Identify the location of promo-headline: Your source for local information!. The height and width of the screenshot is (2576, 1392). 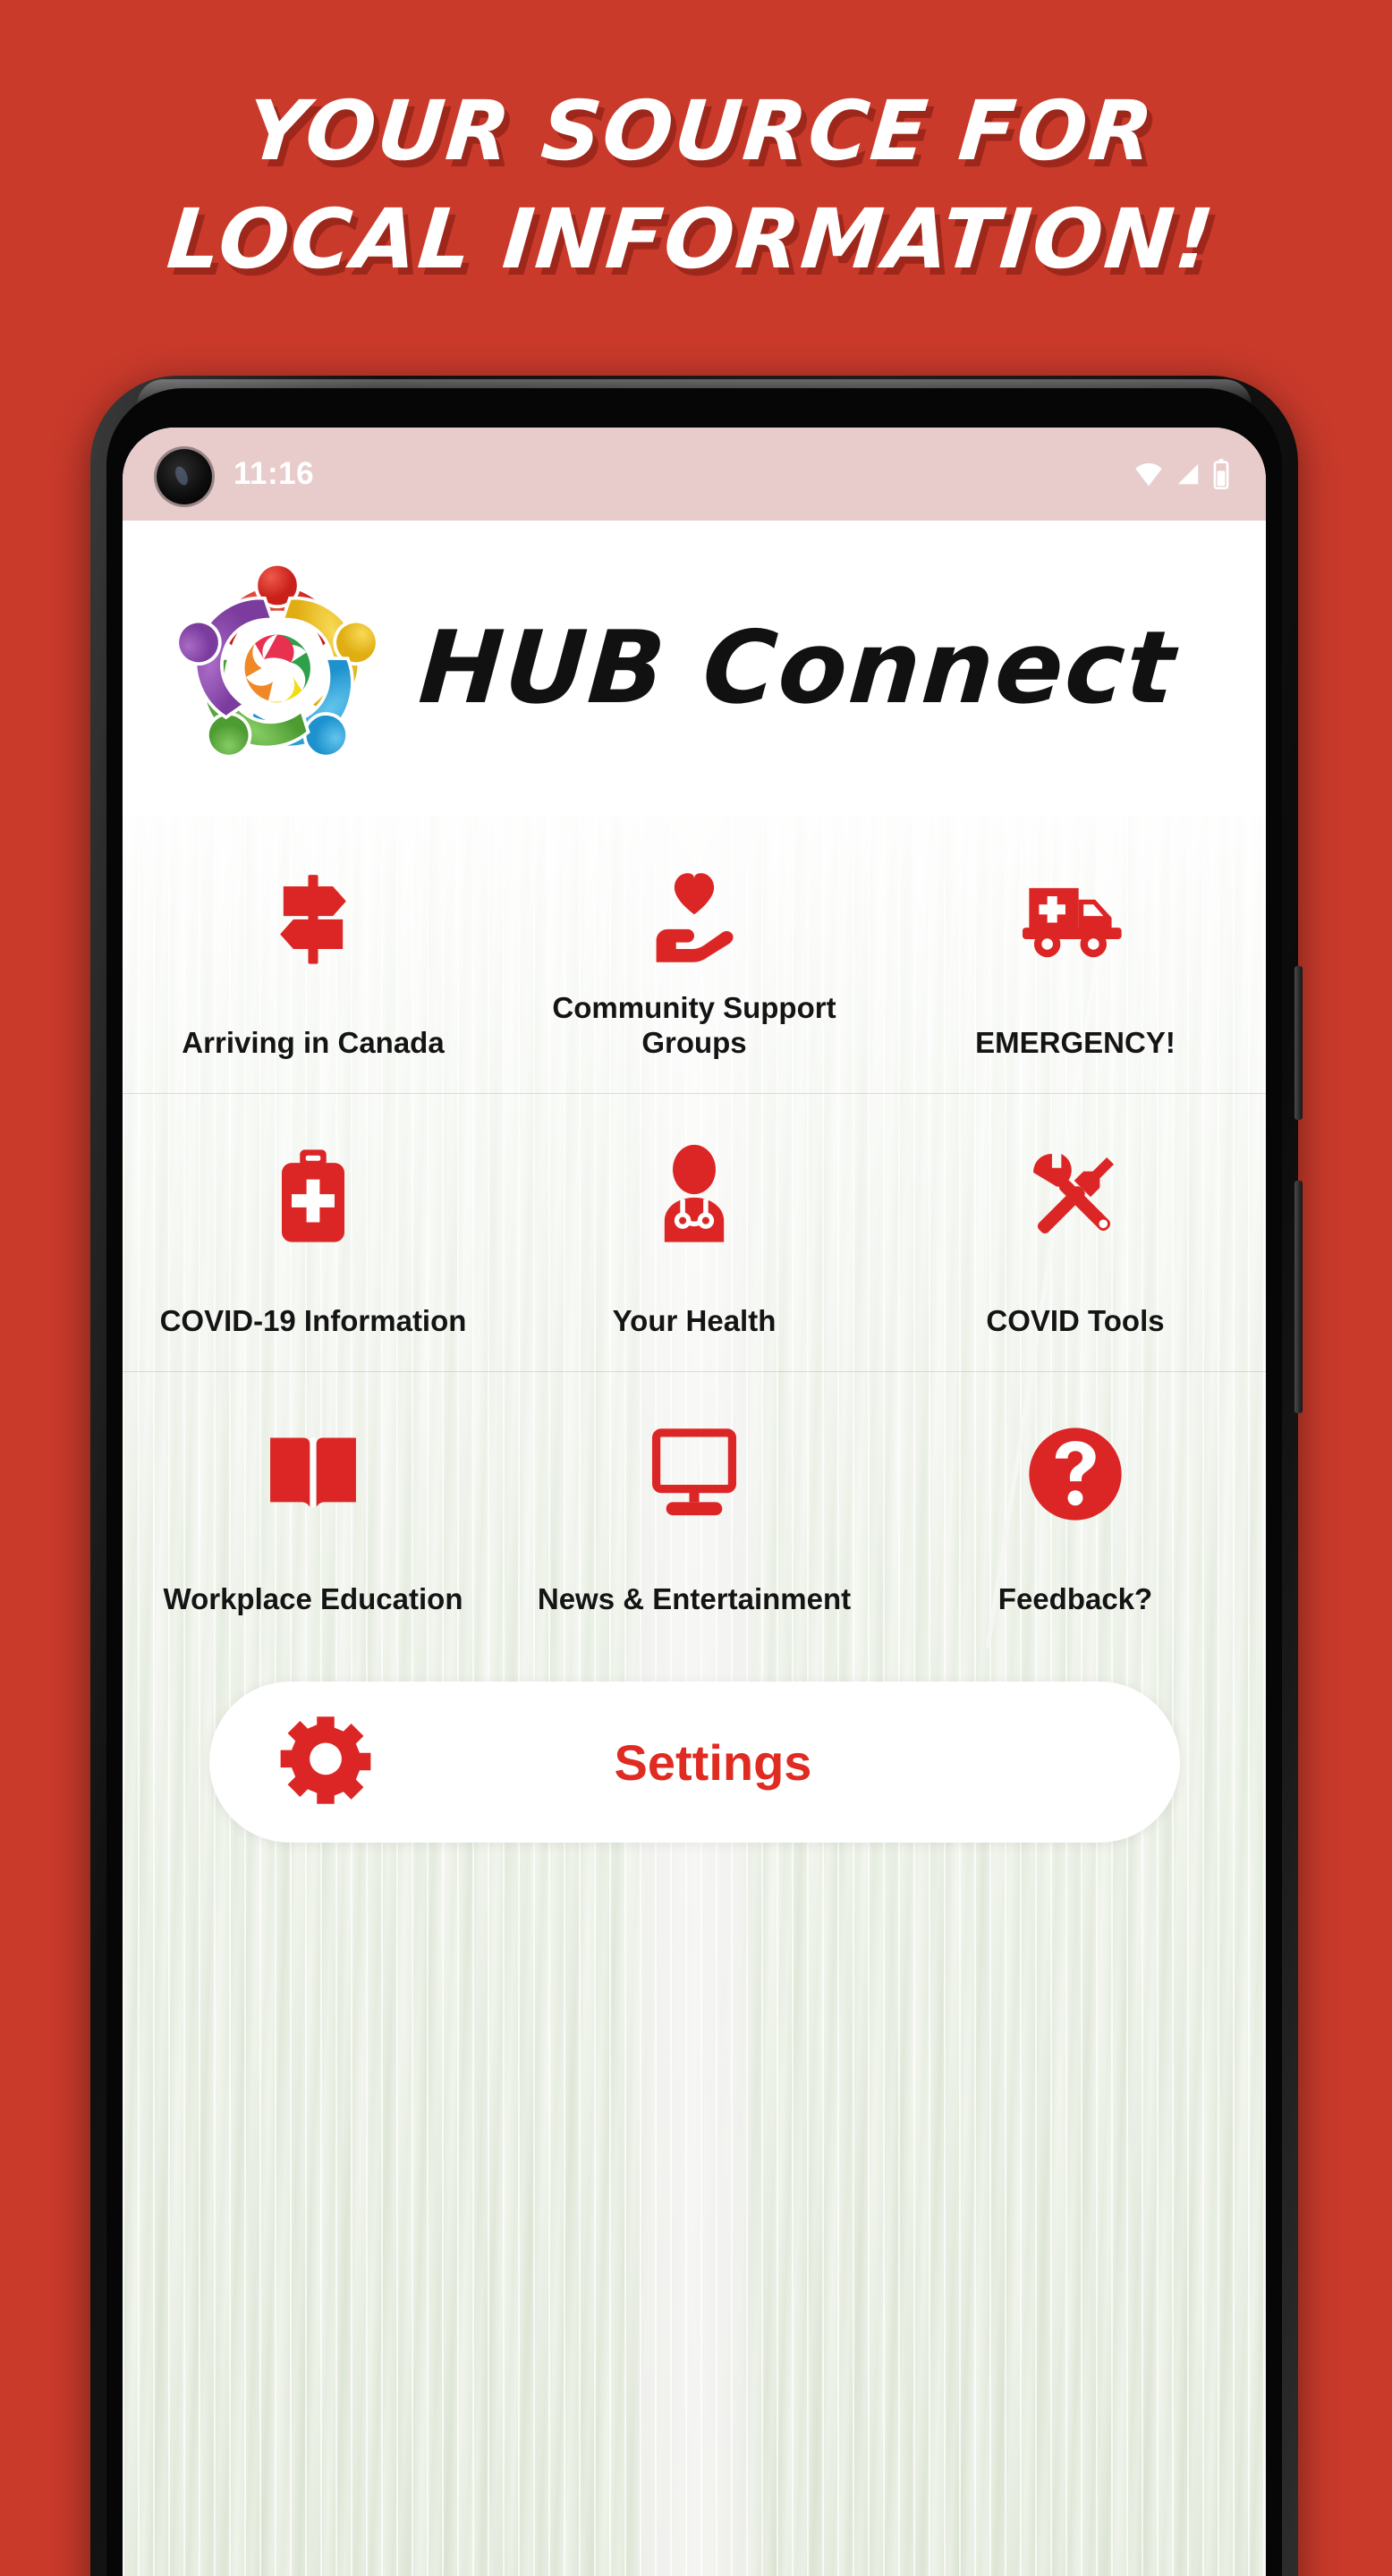
(696, 185).